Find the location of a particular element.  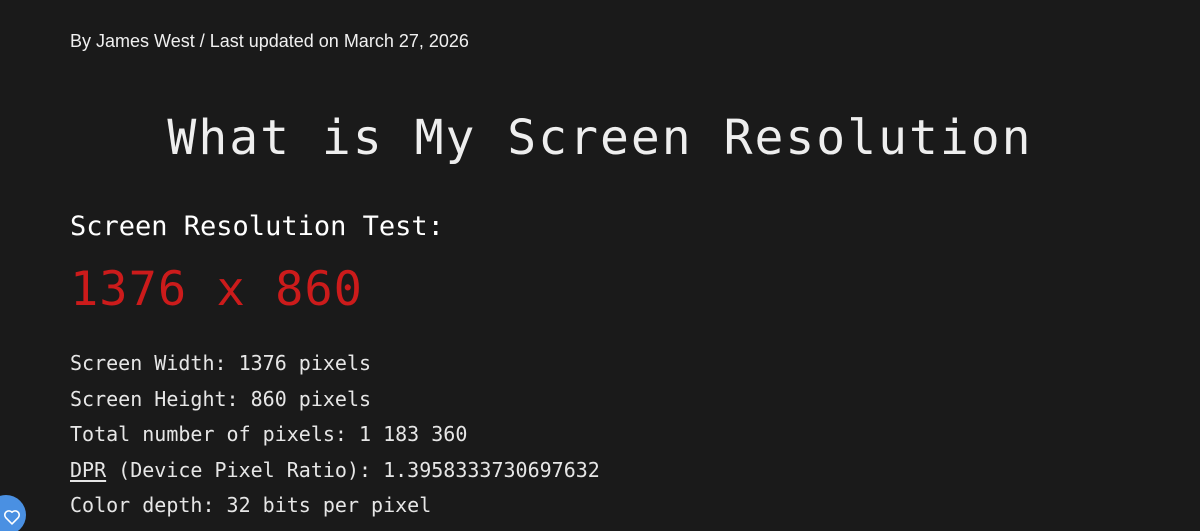

total-pixels-label: Total number of pixels: is located at coordinates (214, 434).